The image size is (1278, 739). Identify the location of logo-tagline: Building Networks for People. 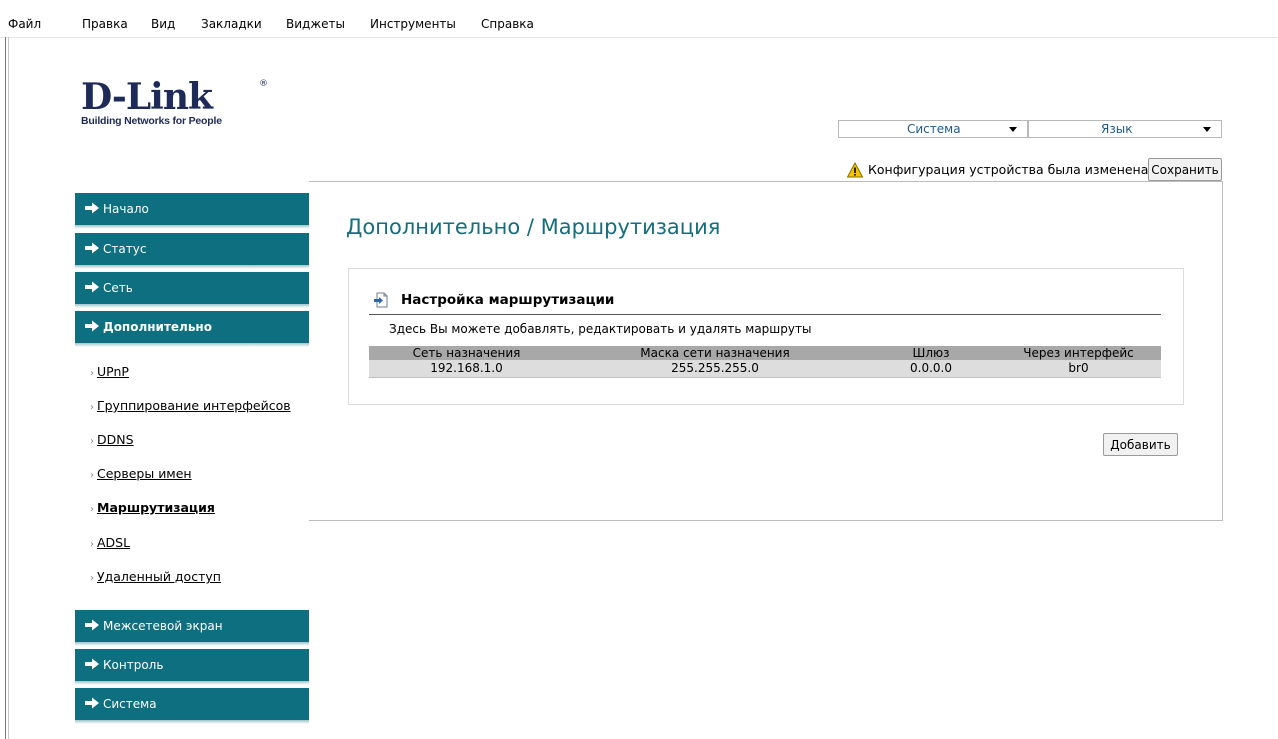
(151, 121).